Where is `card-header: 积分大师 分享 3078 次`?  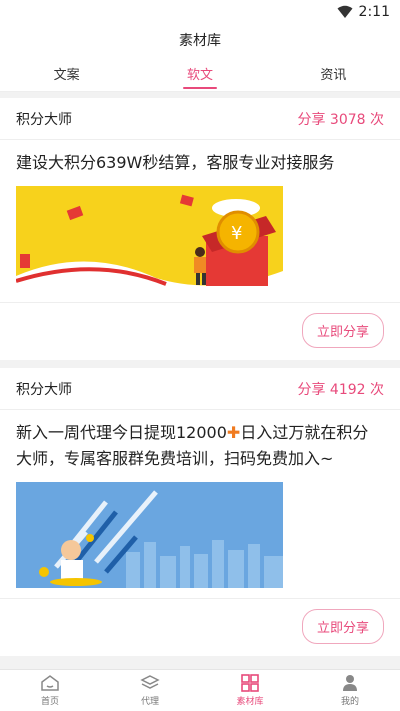 card-header: 积分大师 分享 3078 次 is located at coordinates (200, 119).